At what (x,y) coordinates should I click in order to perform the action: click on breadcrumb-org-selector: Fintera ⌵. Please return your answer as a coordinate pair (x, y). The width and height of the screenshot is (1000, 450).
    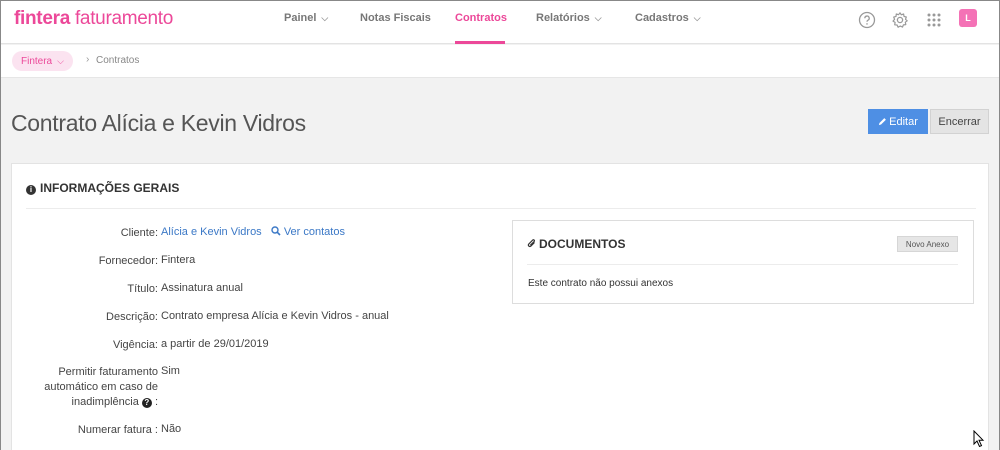
    Looking at the image, I should click on (42, 61).